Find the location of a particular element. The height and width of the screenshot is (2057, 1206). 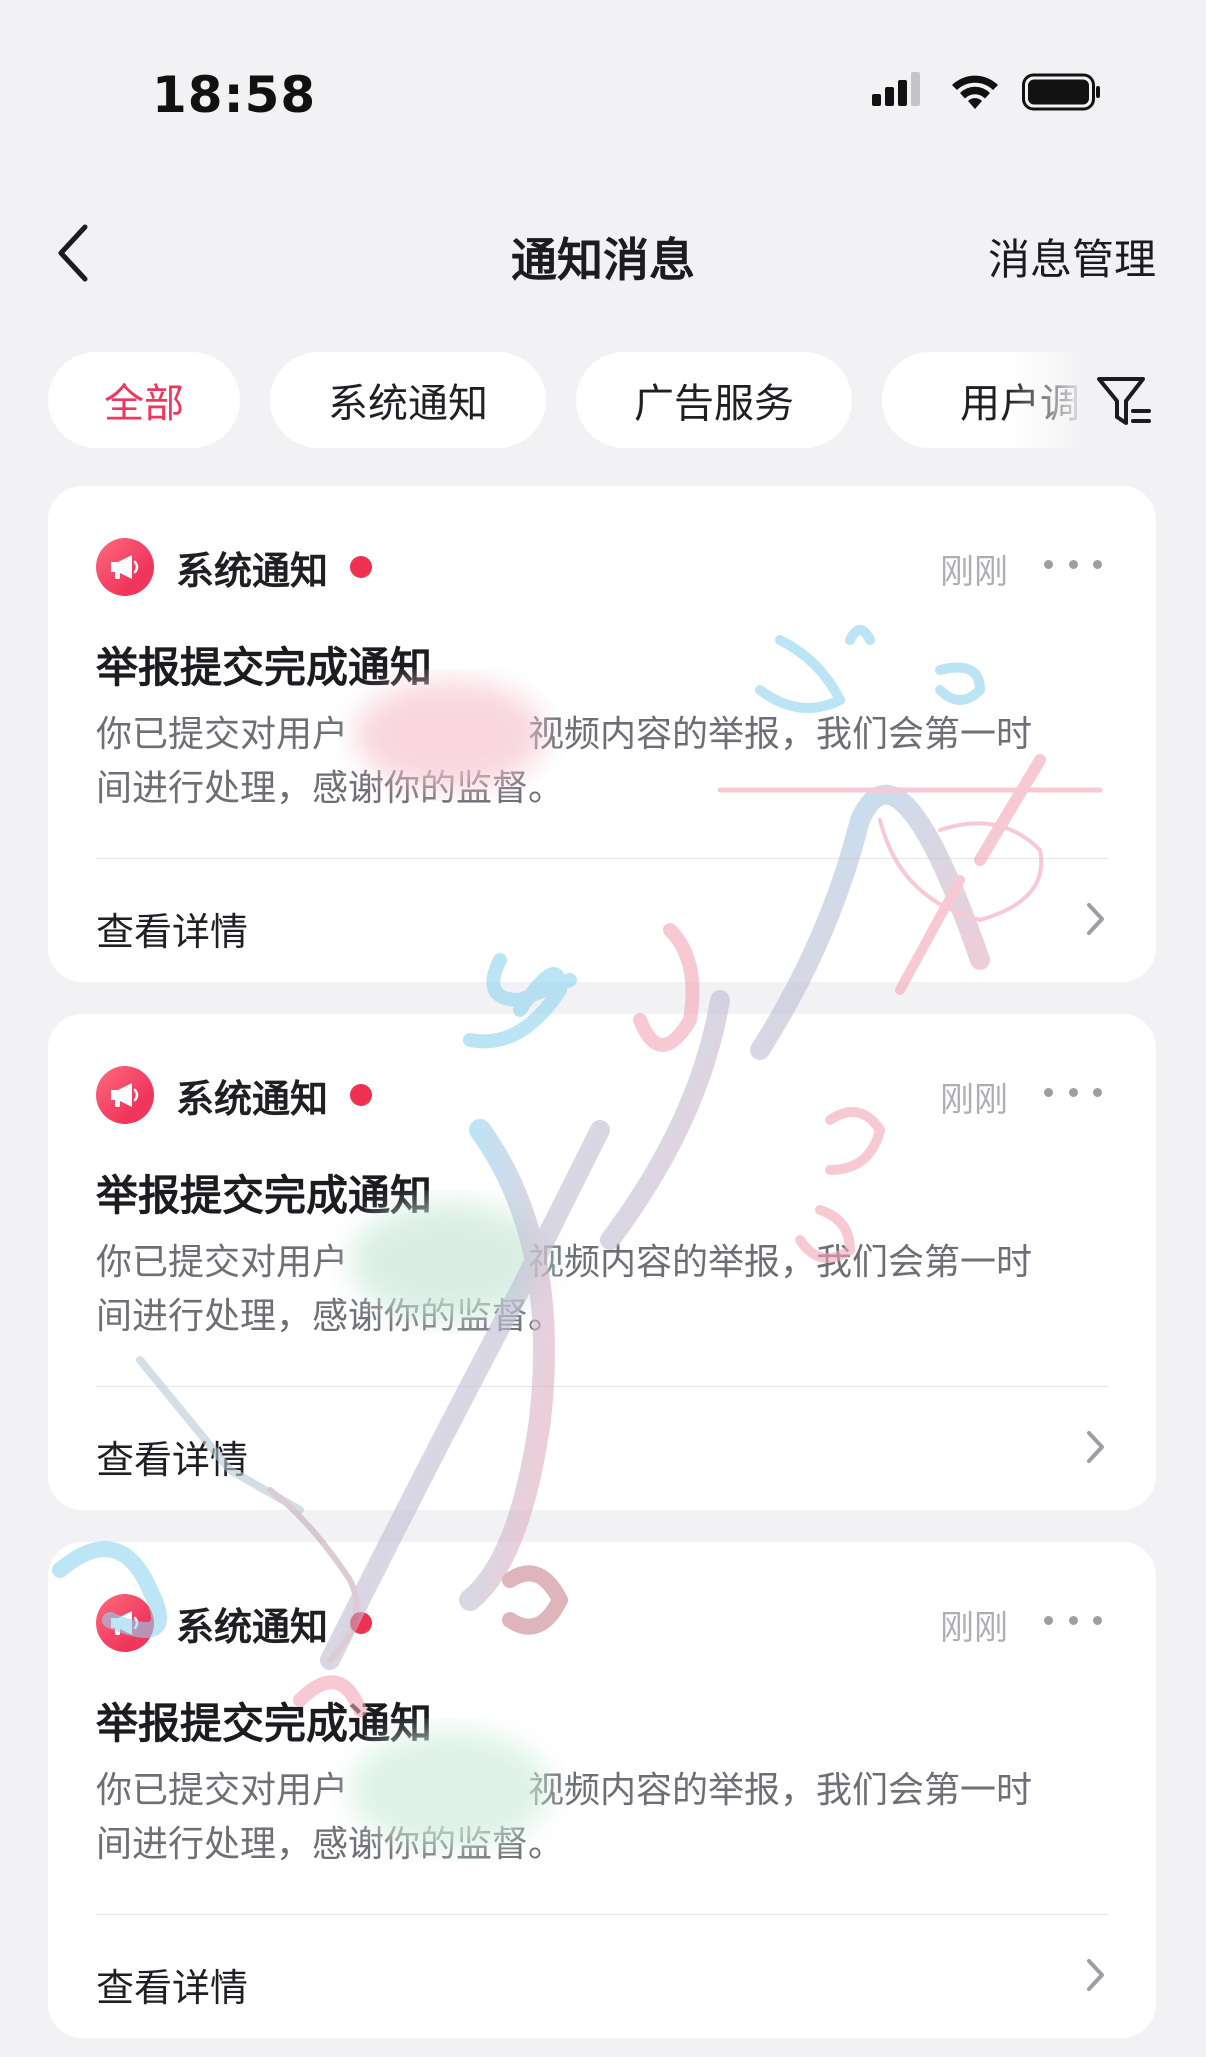

status-icons is located at coordinates (987, 92).